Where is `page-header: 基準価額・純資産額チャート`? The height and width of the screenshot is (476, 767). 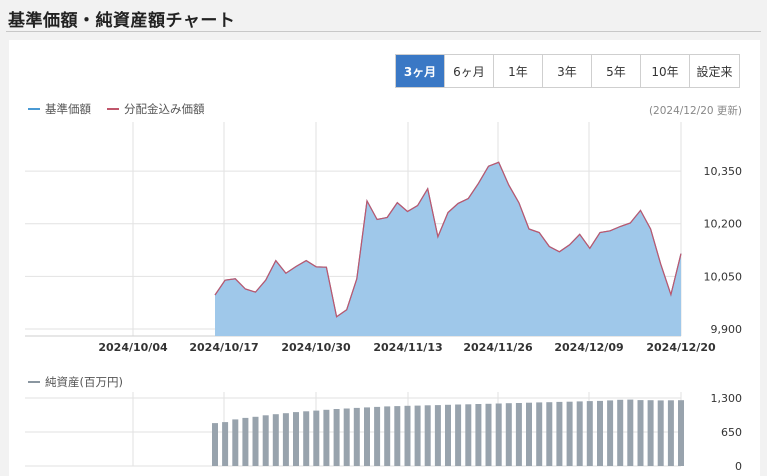
page-header: 基準価額・純資産額チャート is located at coordinates (383, 16).